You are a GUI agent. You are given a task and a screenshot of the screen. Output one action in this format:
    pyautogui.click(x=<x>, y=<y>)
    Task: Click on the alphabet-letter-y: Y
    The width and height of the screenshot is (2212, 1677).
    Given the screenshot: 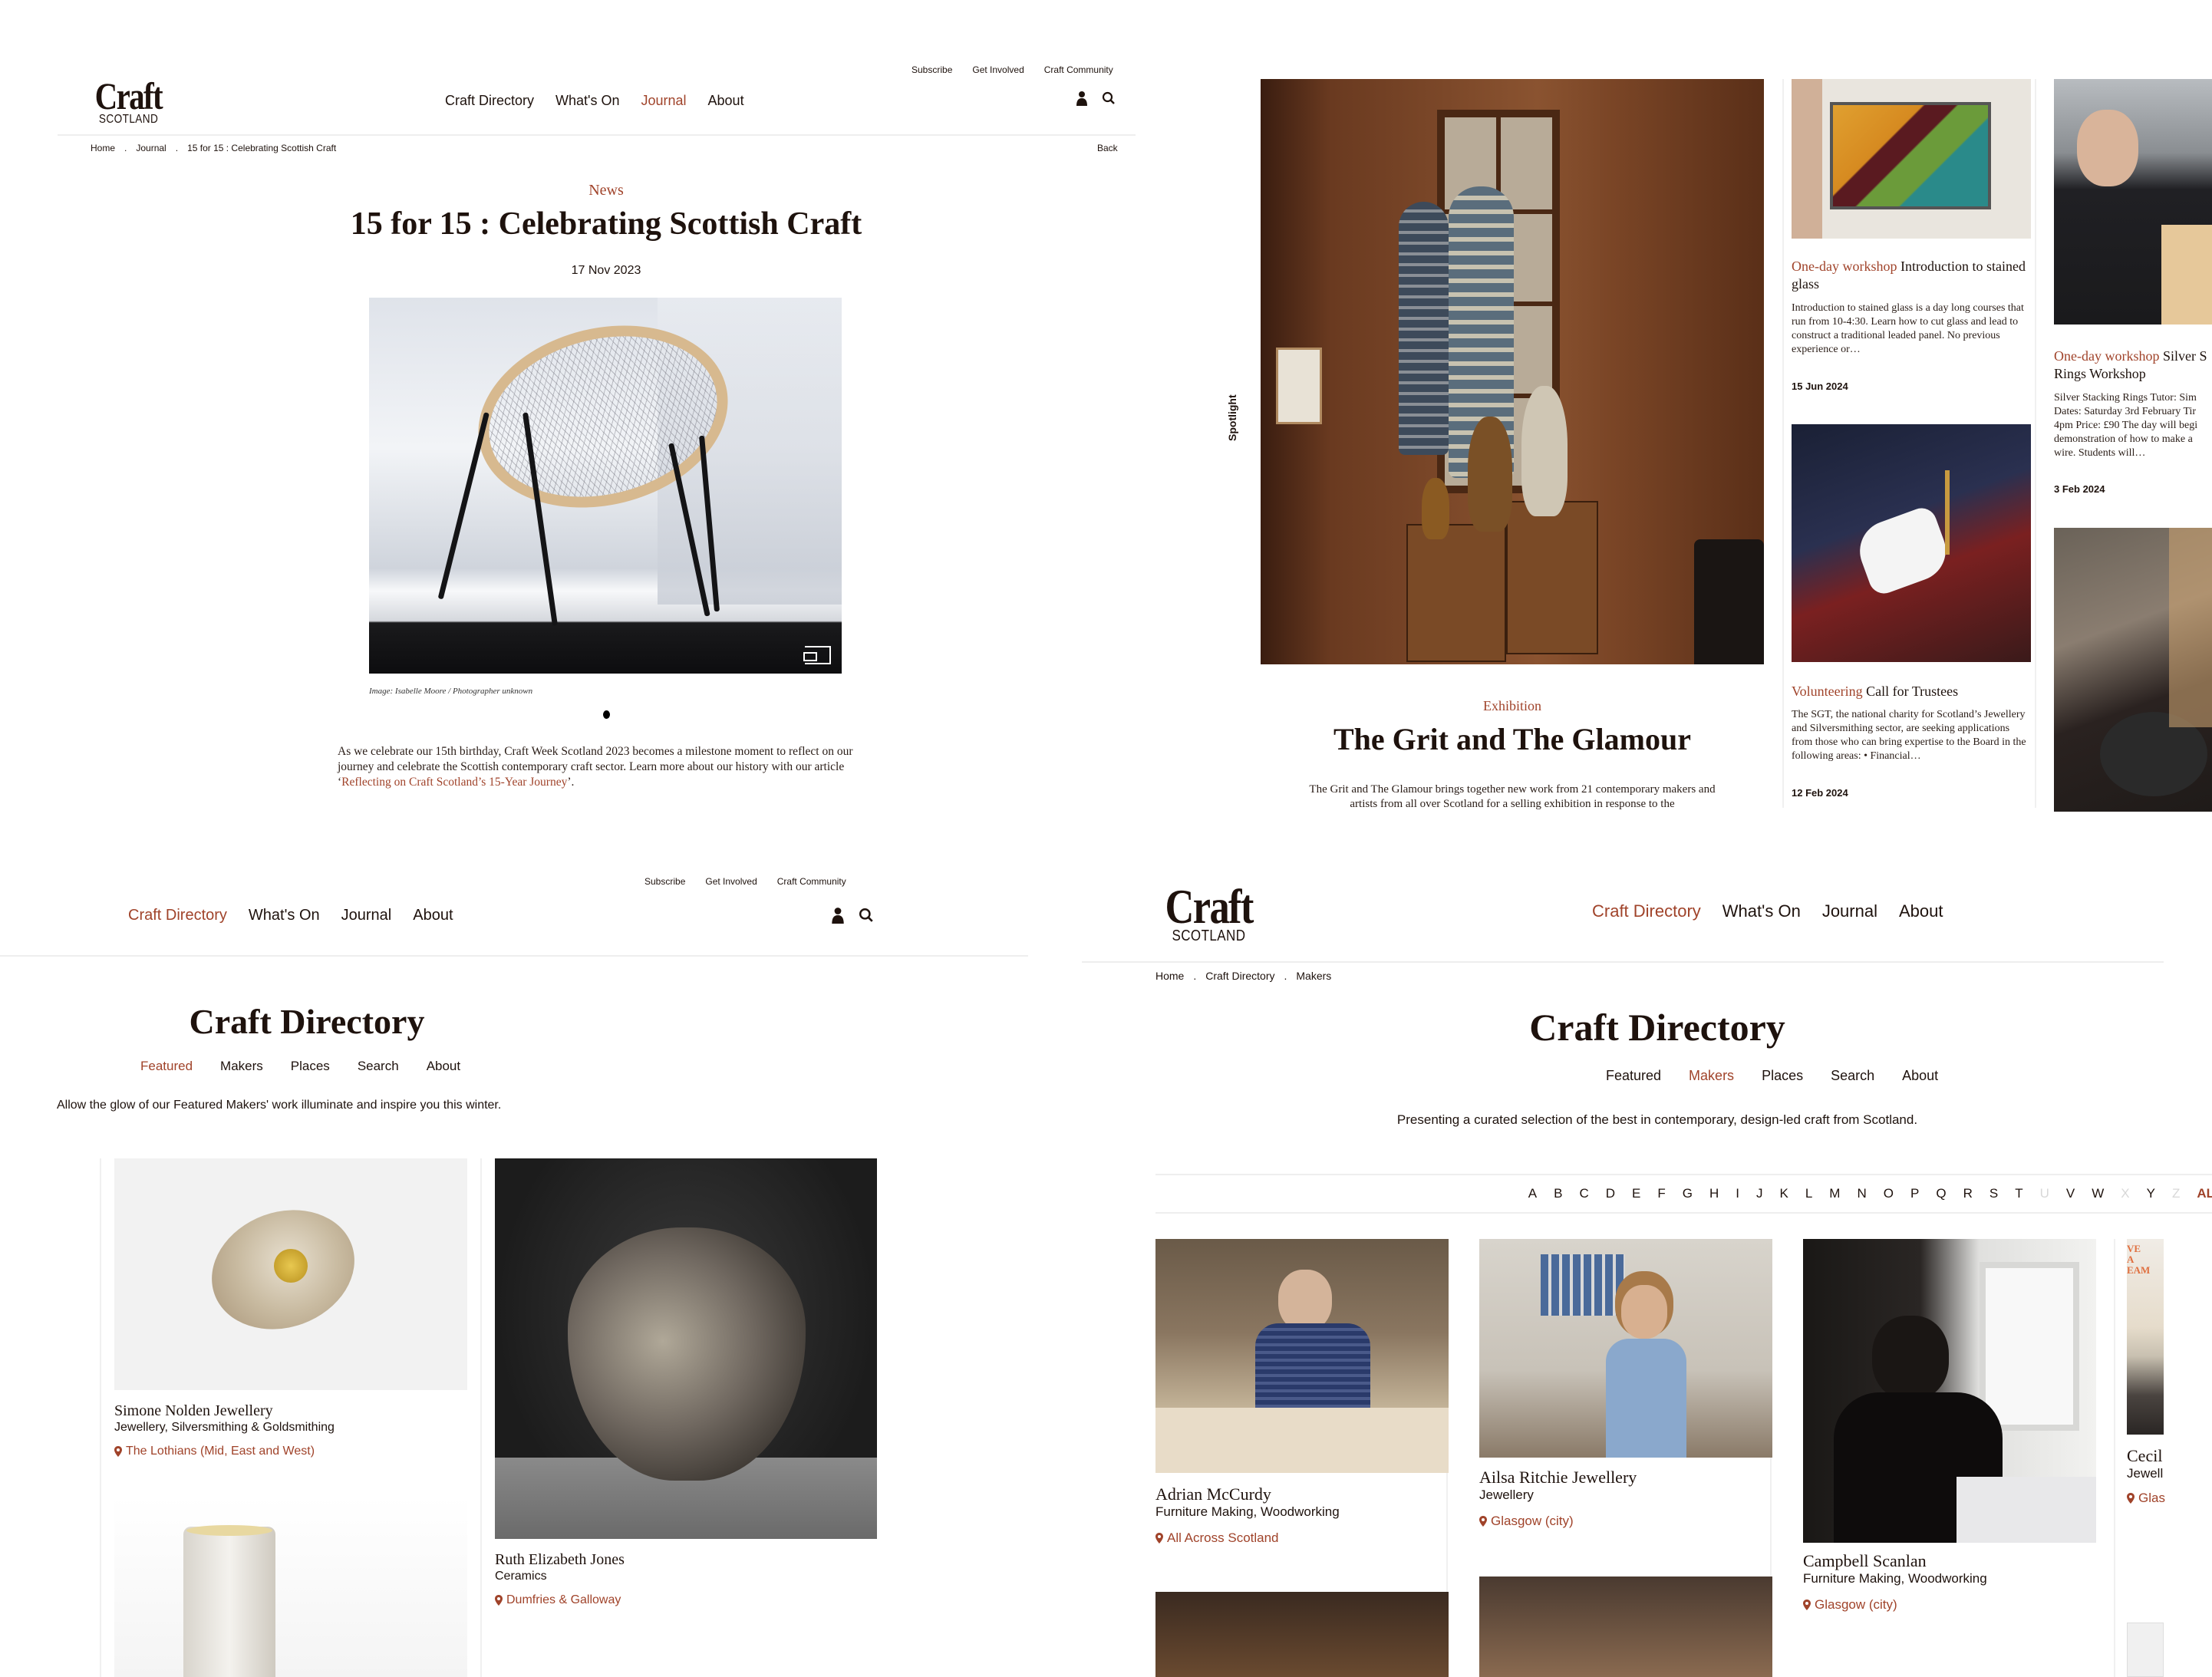 What is the action you would take?
    pyautogui.click(x=2151, y=1193)
    